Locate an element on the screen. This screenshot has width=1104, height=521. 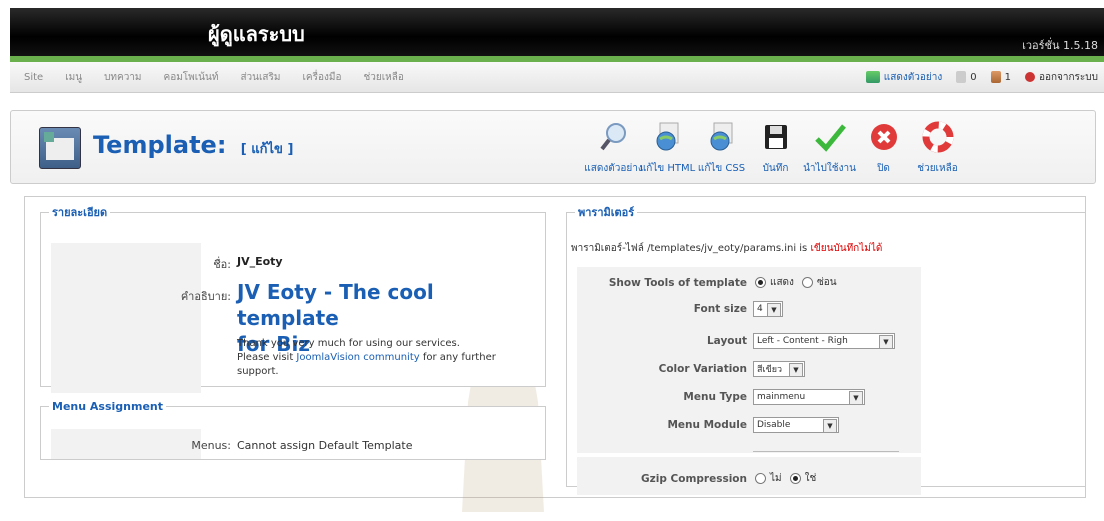
color-variation-value: สีเขียว is located at coordinates (770, 370).